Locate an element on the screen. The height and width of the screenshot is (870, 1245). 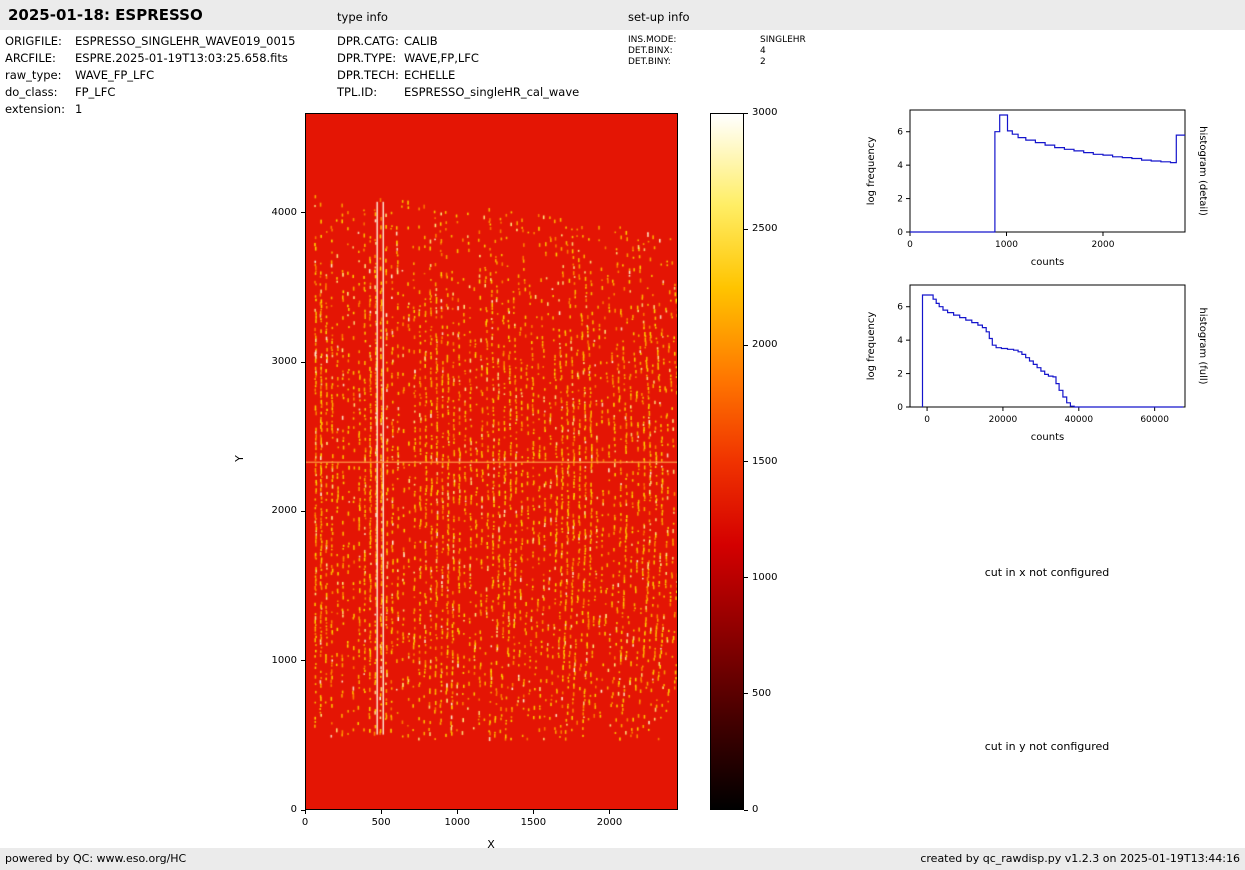
metadata-label: DPR.TYPE: is located at coordinates (367, 58).